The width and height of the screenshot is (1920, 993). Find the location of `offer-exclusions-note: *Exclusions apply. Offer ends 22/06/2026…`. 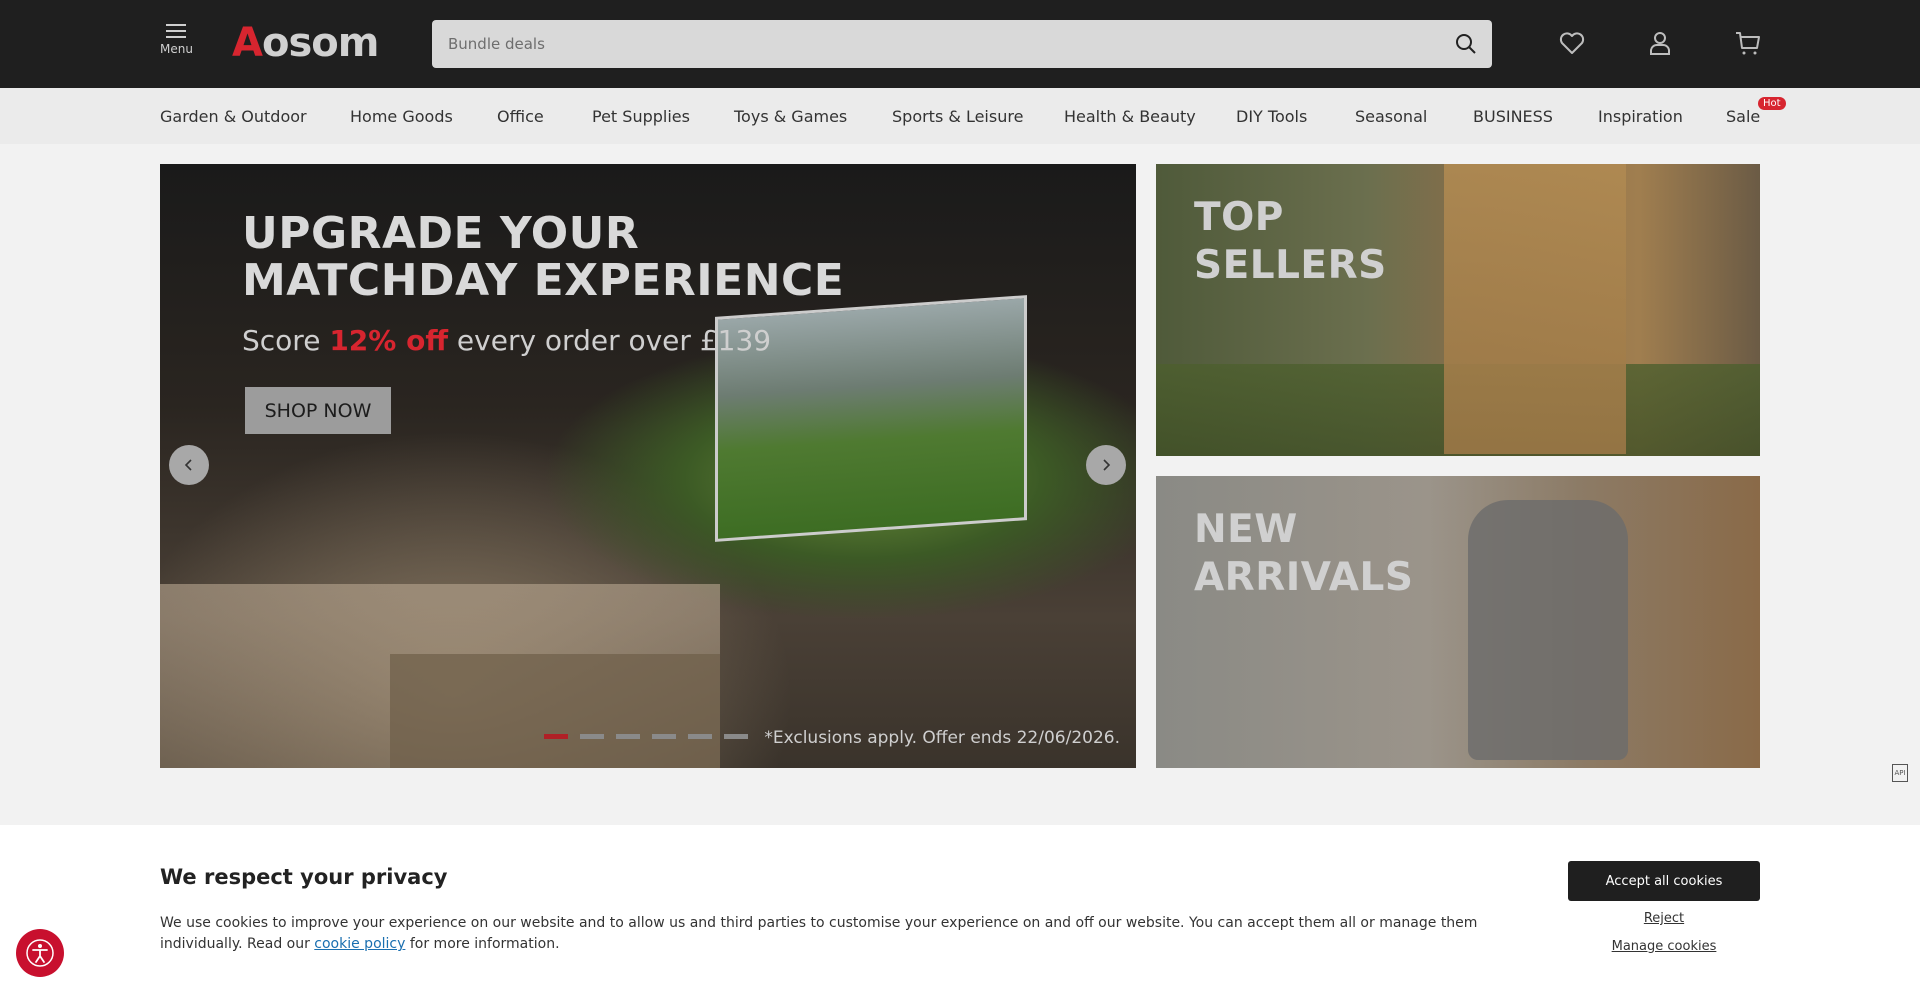

offer-exclusions-note: *Exclusions apply. Offer ends 22/06/2026… is located at coordinates (942, 738).